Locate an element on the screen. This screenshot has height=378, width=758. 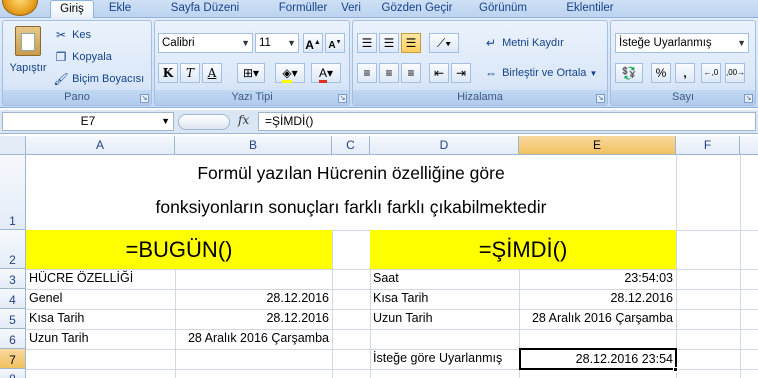
decrease-decimal-button: ,00→ is located at coordinates (735, 73).